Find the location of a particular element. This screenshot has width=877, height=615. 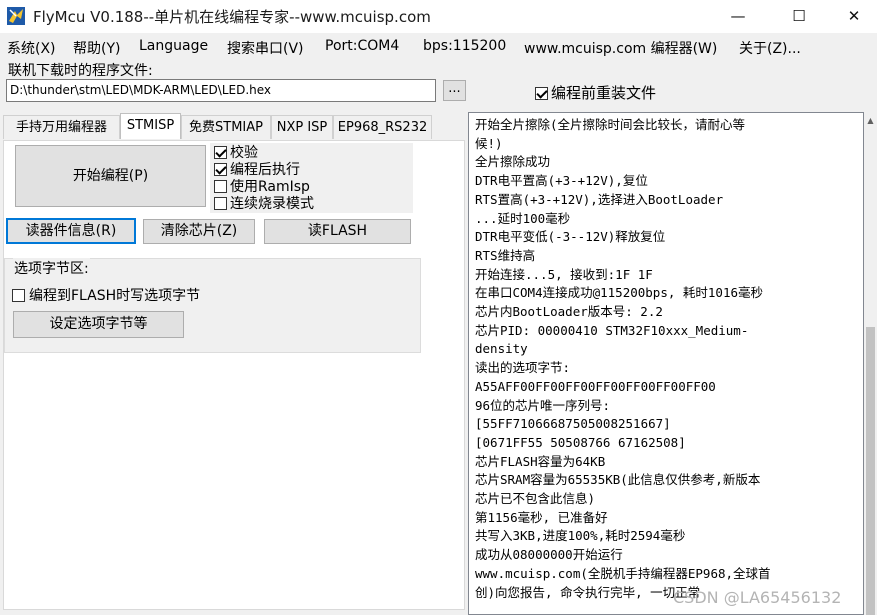

set-option-bytes-button: 设定选项字节等 is located at coordinates (98, 324).